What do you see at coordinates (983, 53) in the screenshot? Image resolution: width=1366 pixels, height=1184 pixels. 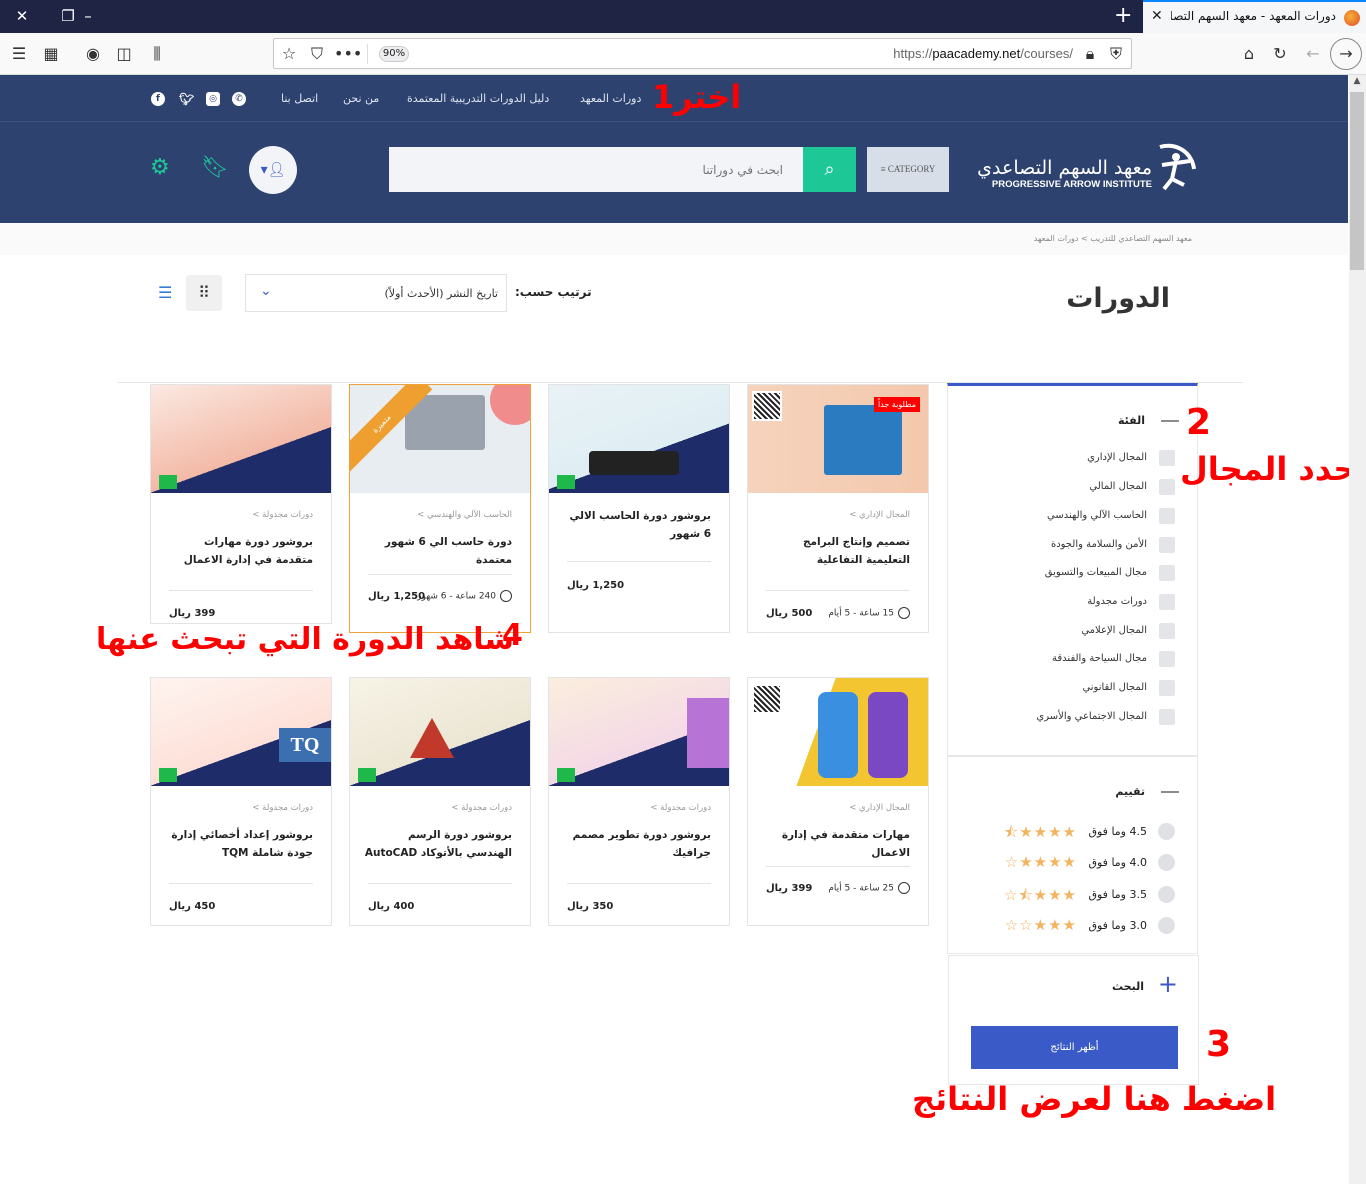 I see `url-text: https://paacademy.net/courses/` at bounding box center [983, 53].